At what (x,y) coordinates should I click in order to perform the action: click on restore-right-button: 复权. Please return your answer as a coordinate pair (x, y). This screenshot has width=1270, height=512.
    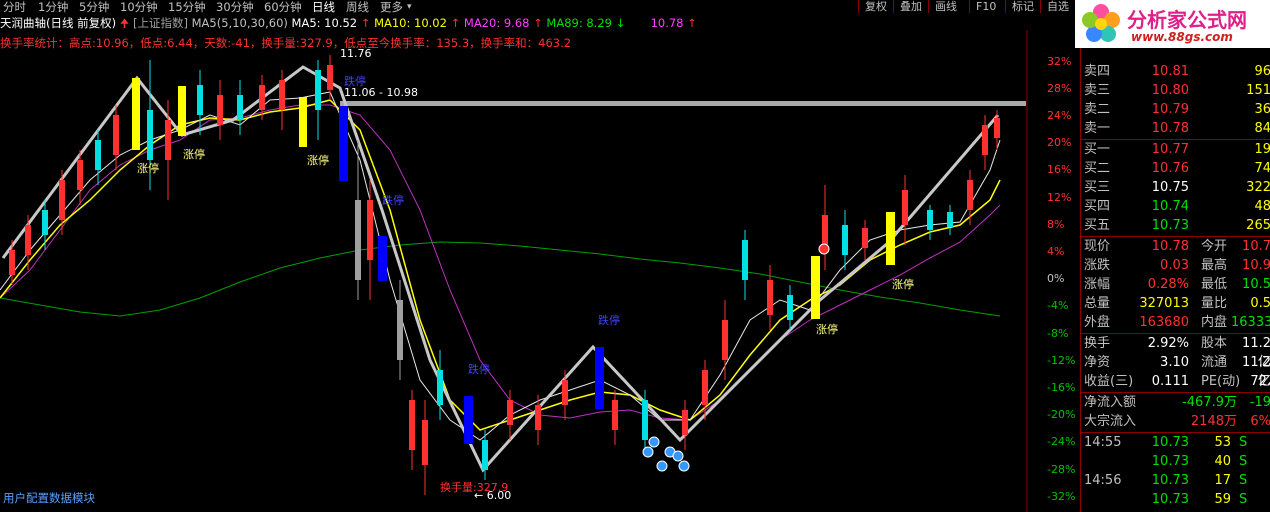
    Looking at the image, I should click on (872, 6).